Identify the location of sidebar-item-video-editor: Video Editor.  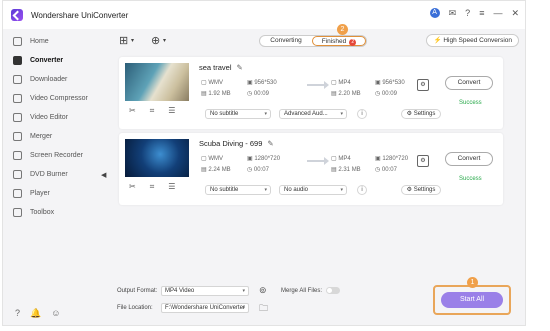
(40, 117).